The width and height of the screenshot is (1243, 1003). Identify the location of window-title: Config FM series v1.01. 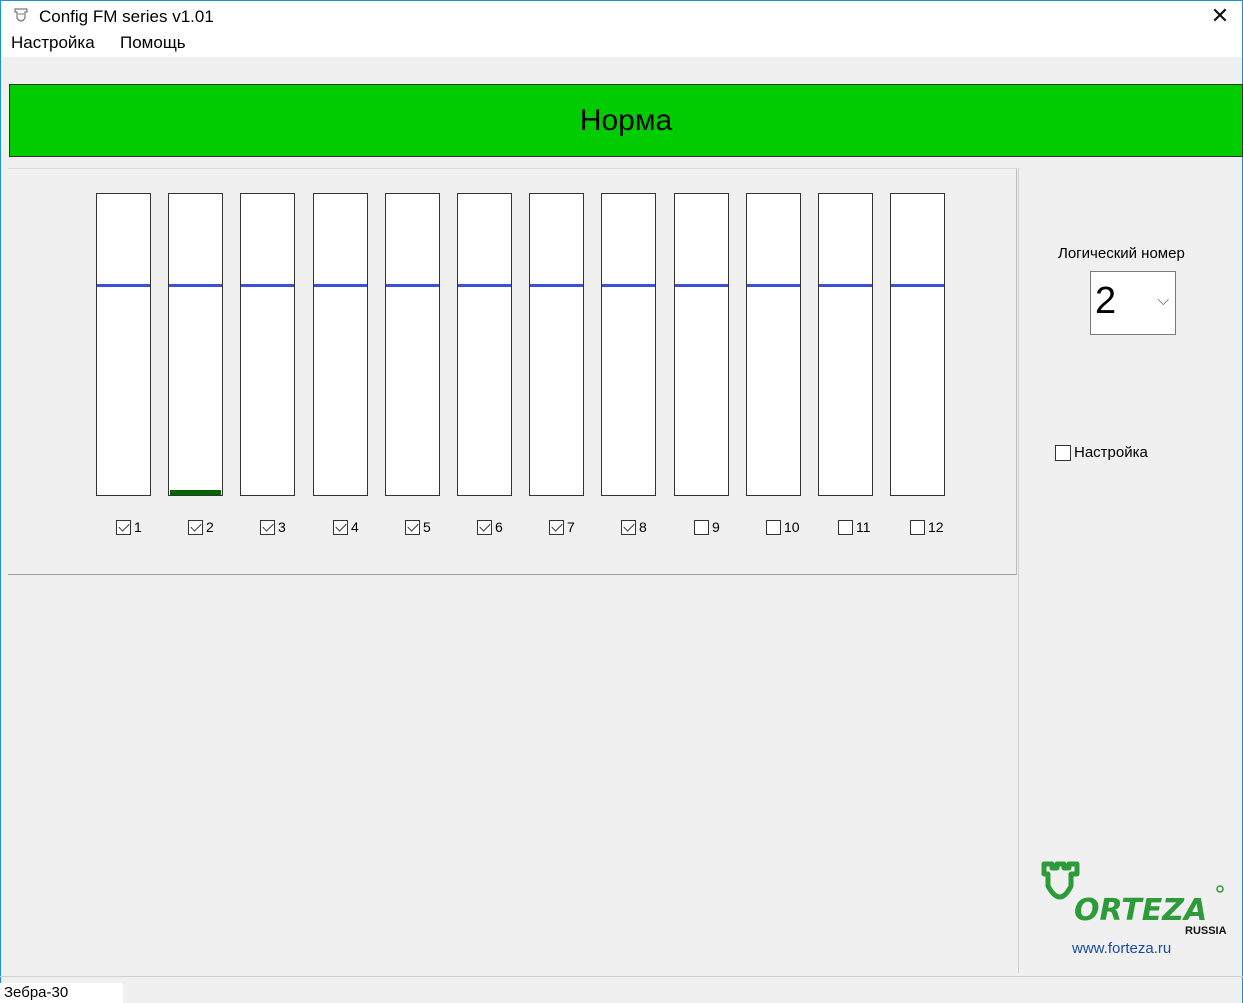
(126, 16).